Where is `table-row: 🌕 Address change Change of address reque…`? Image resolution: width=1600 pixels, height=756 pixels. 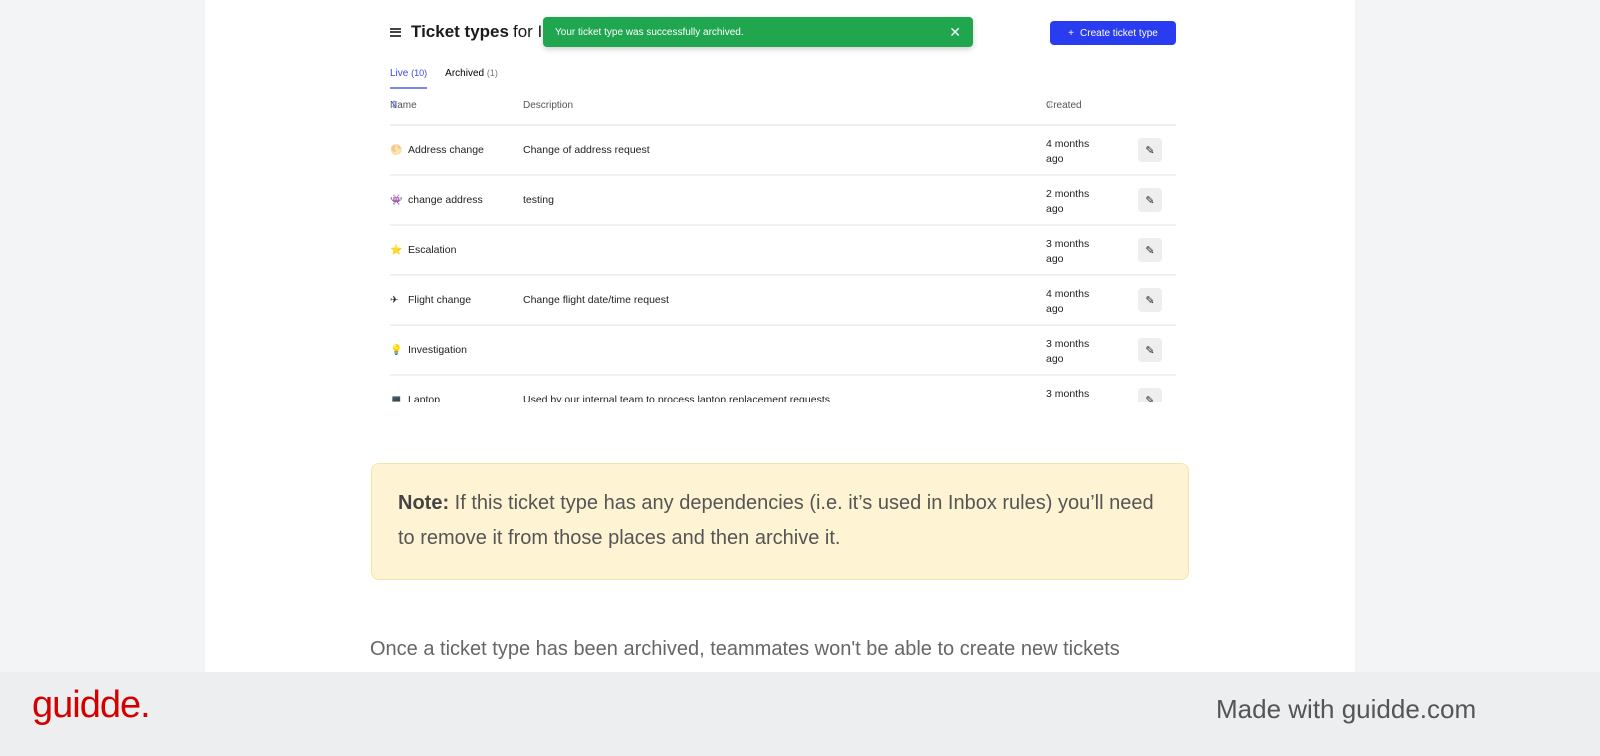
table-row: 🌕 Address change Change of address reque… is located at coordinates (783, 151).